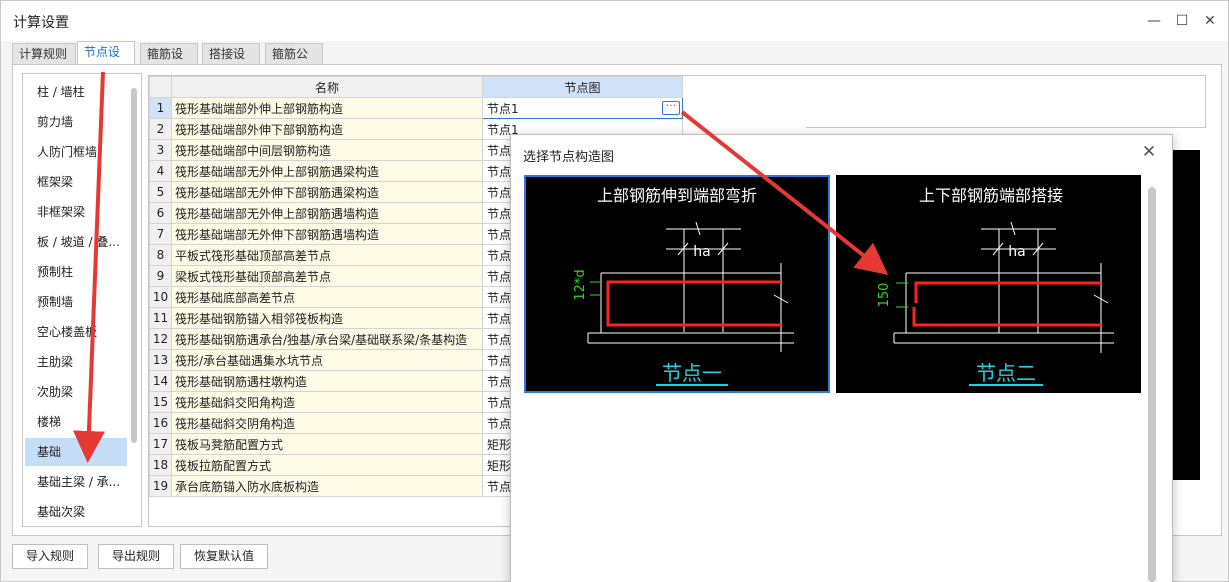 The width and height of the screenshot is (1229, 582). What do you see at coordinates (327, 129) in the screenshot?
I see `row-name-cell: 筏形基础端部外伸下部钢筋构造` at bounding box center [327, 129].